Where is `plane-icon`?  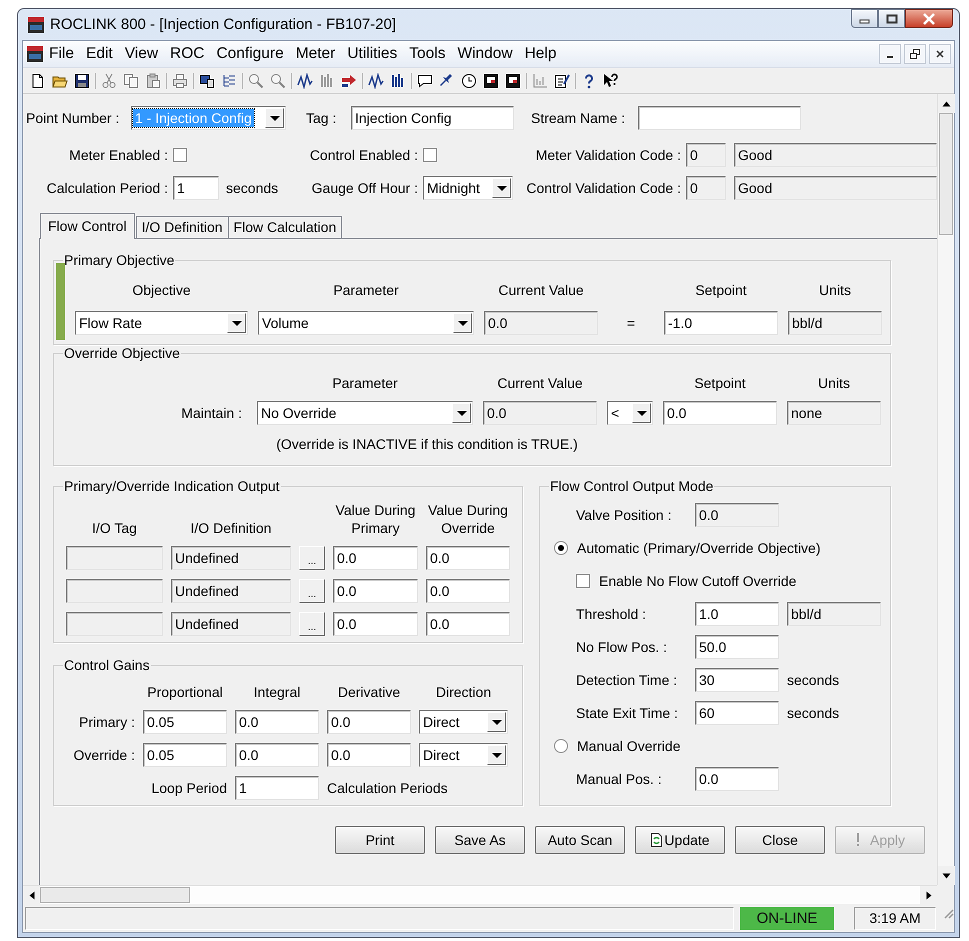
plane-icon is located at coordinates (447, 80).